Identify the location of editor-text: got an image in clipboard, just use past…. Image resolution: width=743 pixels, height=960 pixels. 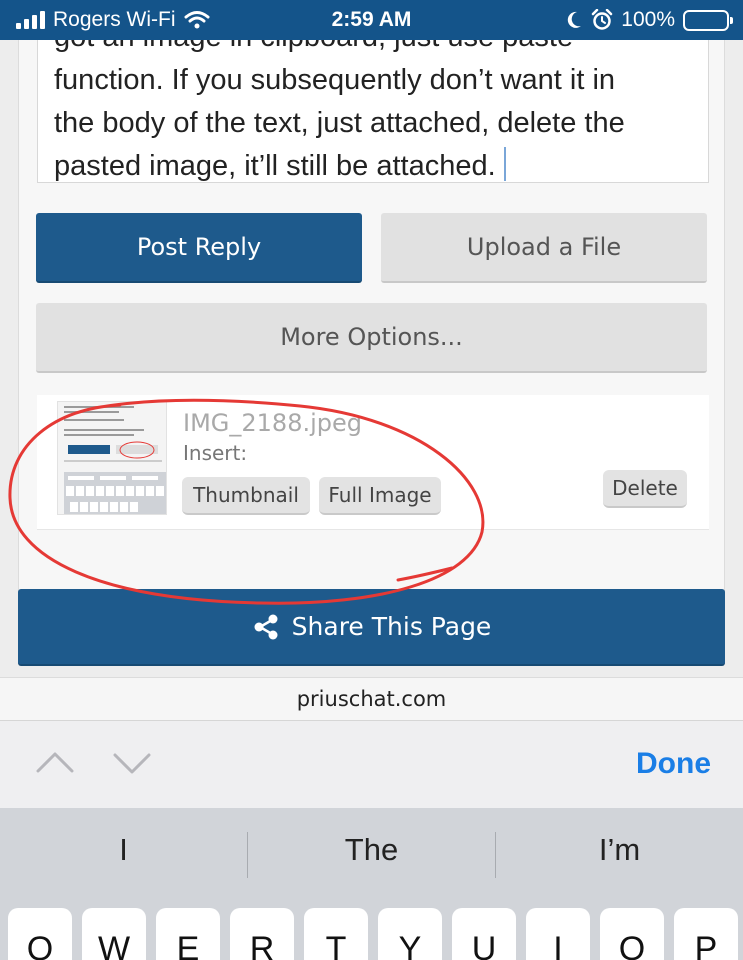
(376, 111).